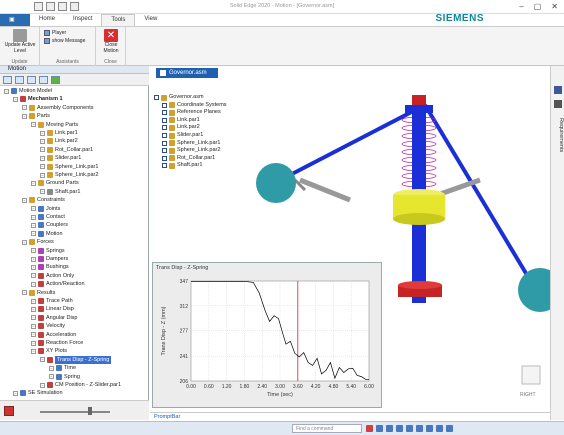 This screenshot has height=435, width=564. I want to click on document-tab: Governor.asm, so click(187, 73).